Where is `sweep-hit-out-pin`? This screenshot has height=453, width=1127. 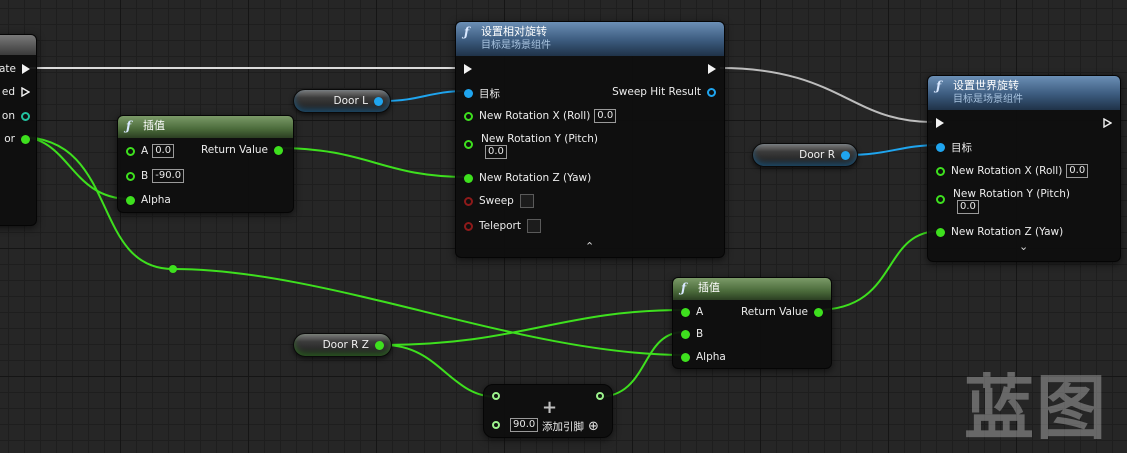
sweep-hit-out-pin is located at coordinates (711, 92).